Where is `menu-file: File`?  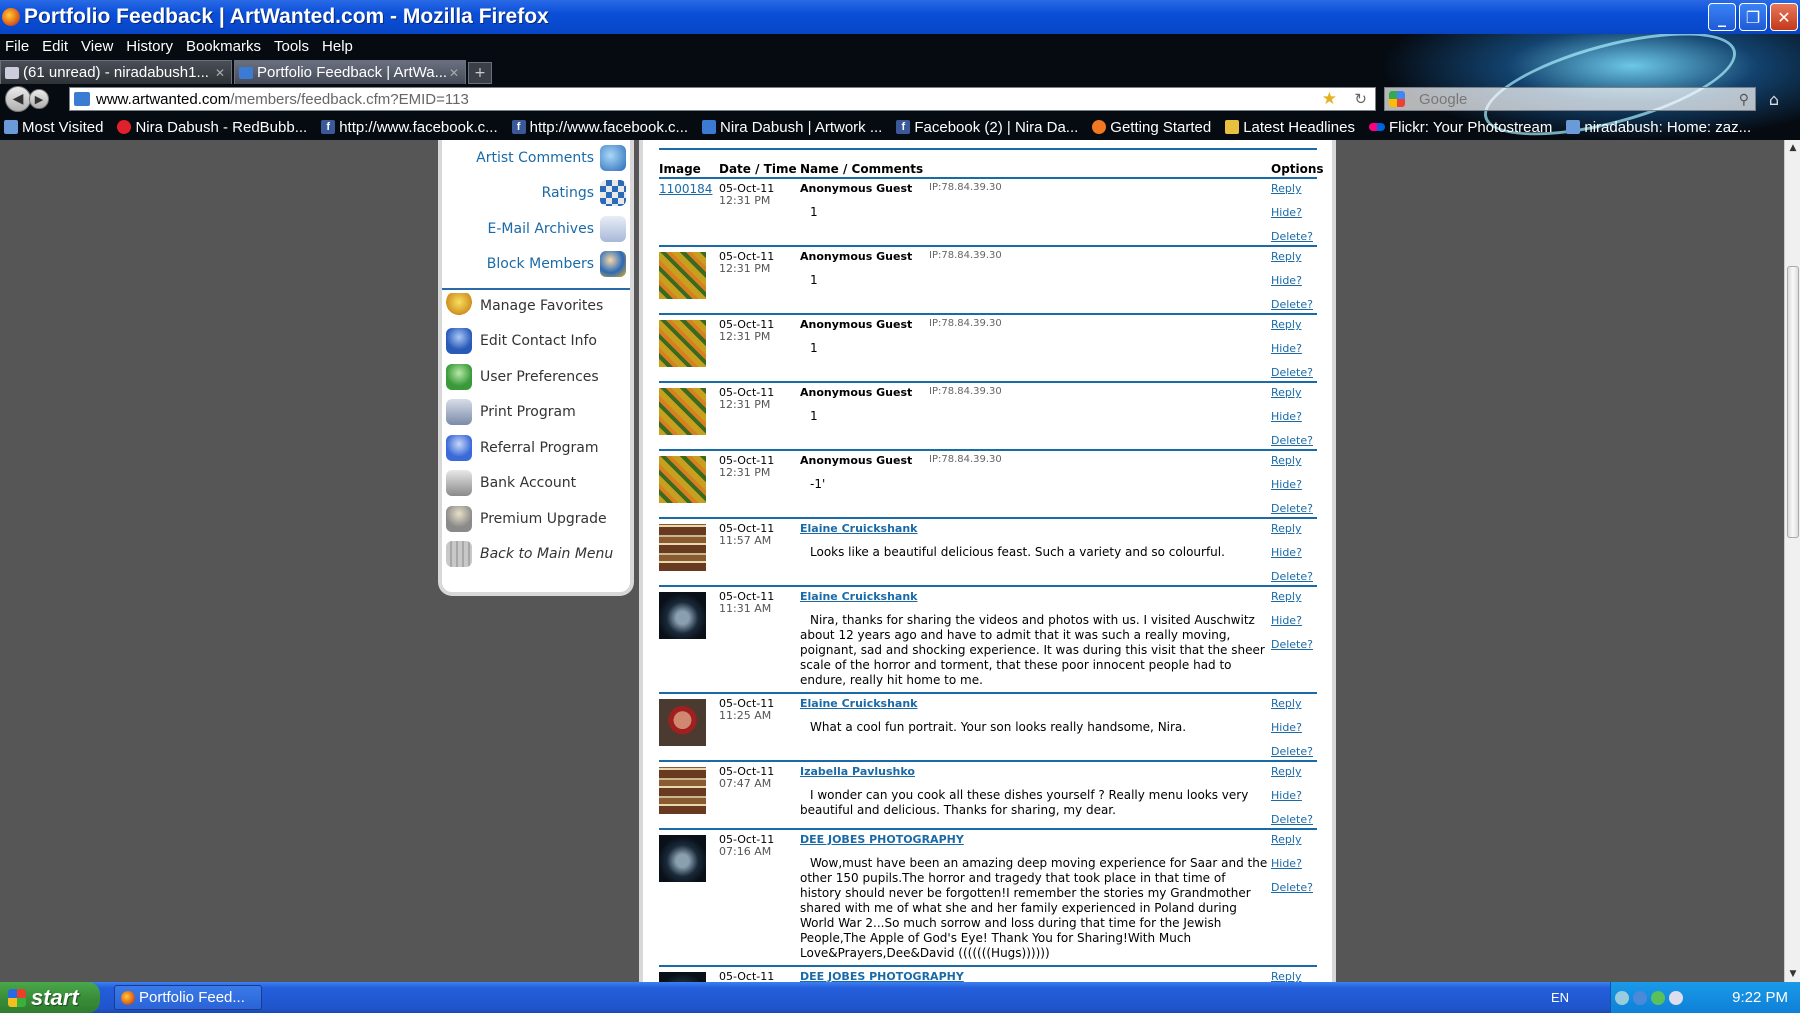 menu-file: File is located at coordinates (17, 46).